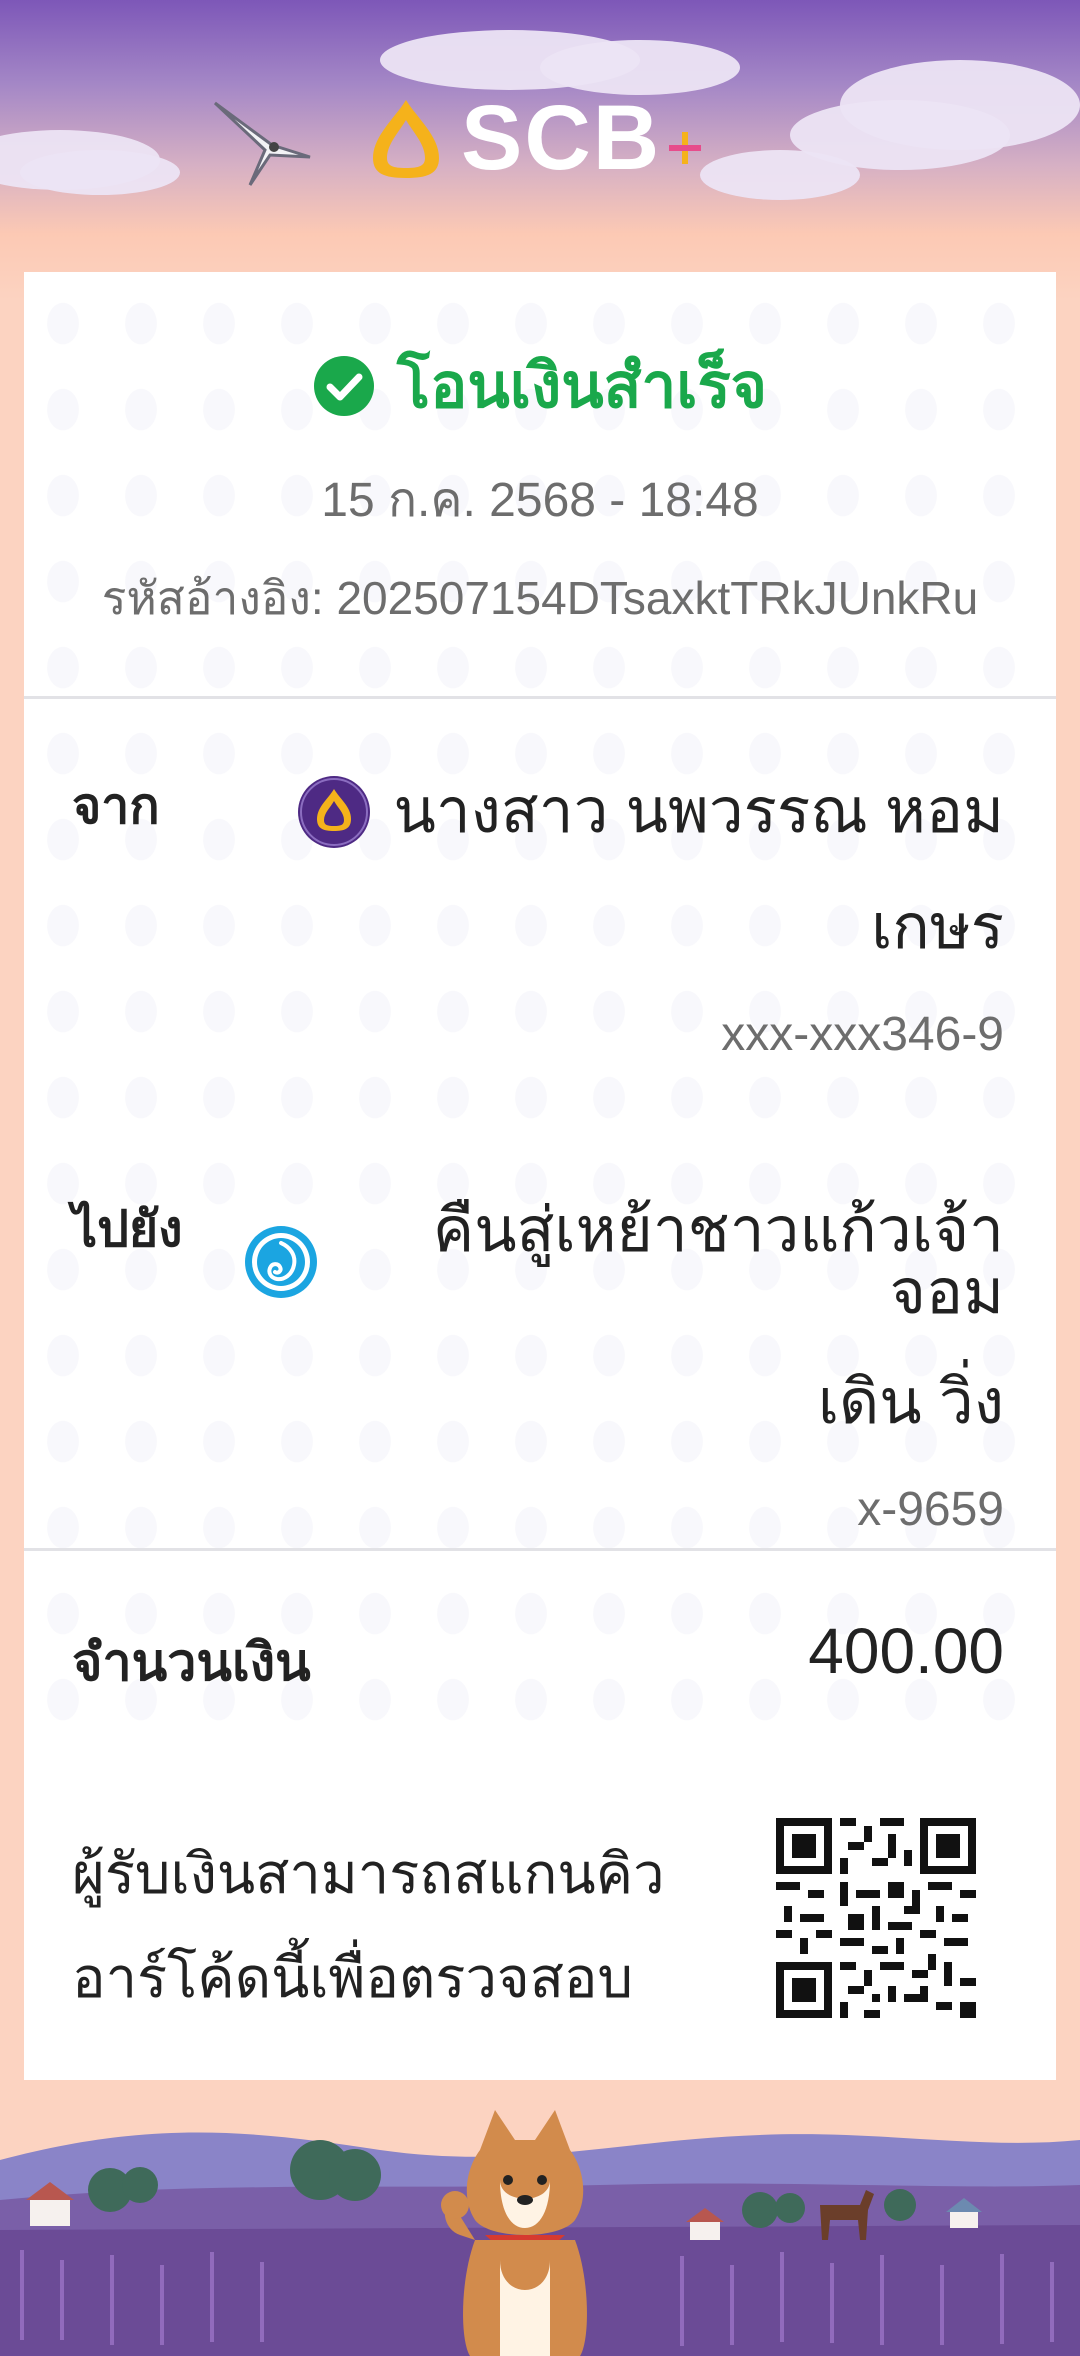  Describe the element at coordinates (624, 918) in the screenshot. I see `from-party: นางสาว นพวรรณ หอม เกษร xxx-xxx346-9` at that location.